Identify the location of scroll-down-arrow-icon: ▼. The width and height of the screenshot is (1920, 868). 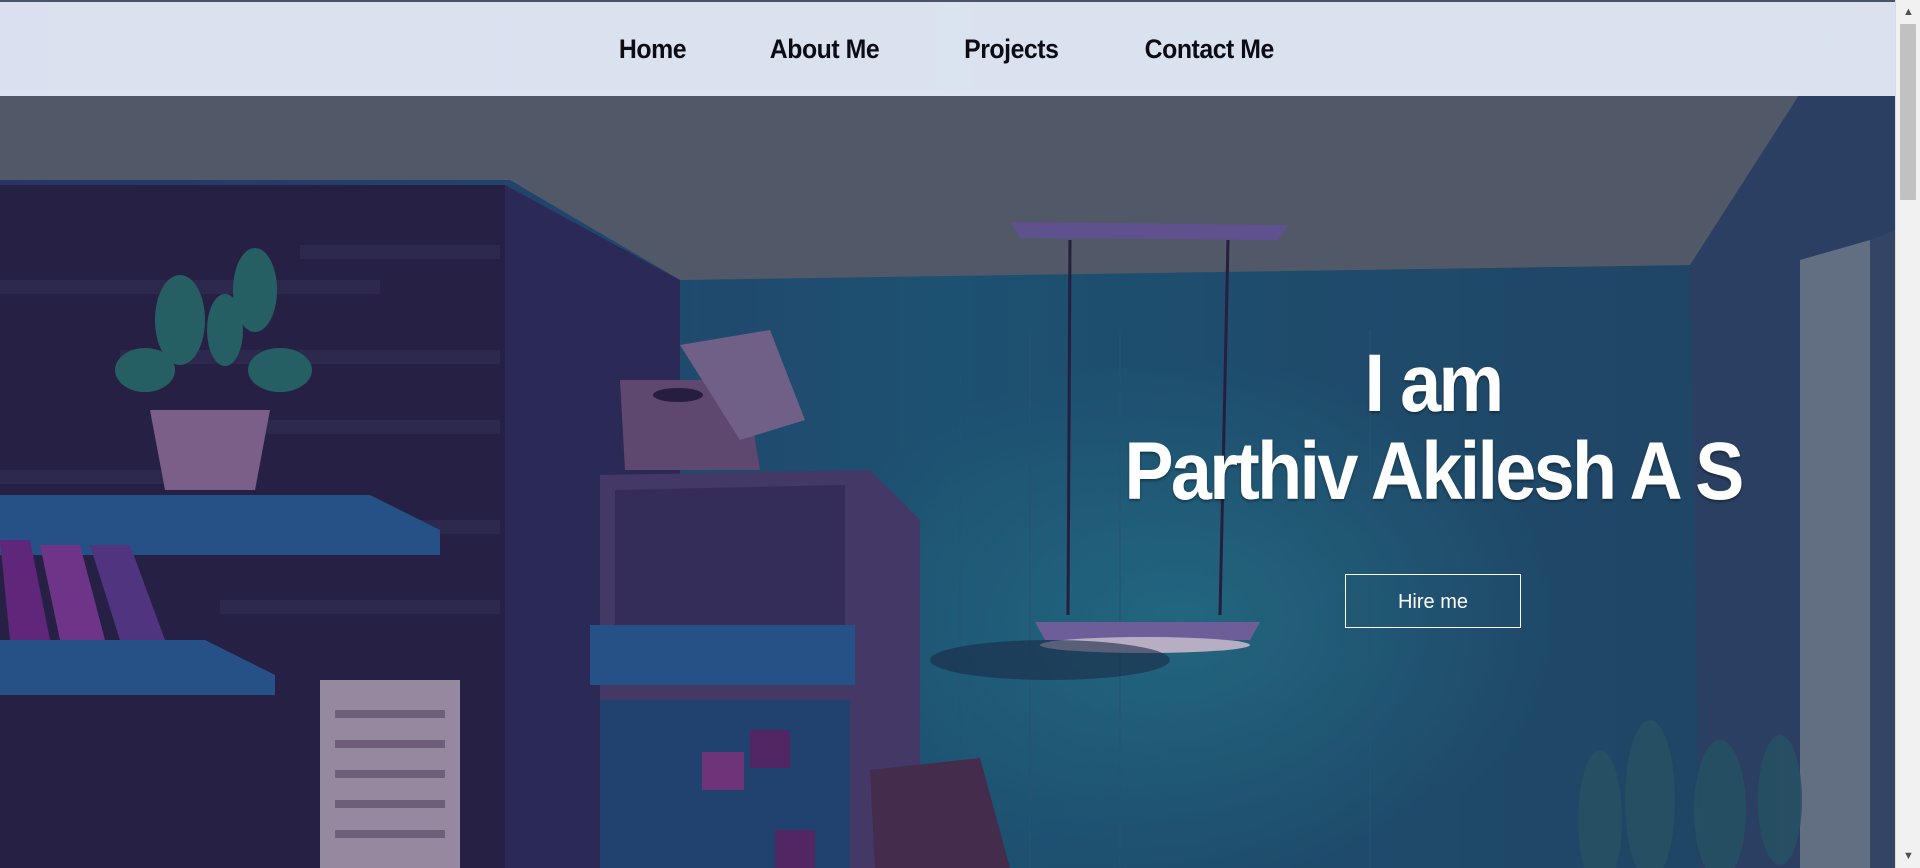
(1908, 856).